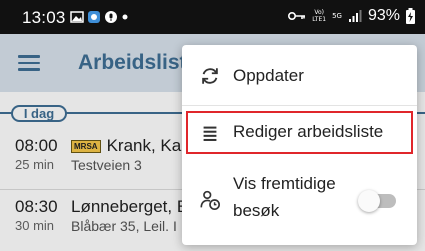 This screenshot has width=425, height=251. I want to click on signal-icon, so click(355, 16).